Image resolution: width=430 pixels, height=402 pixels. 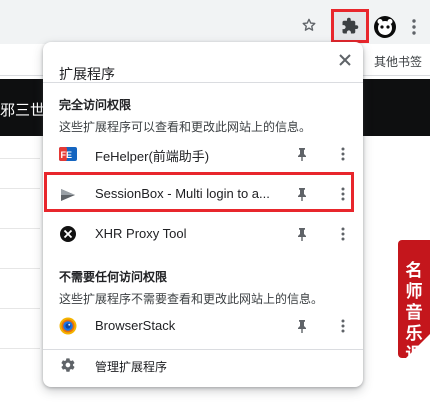 I want to click on extension-name: BrowserStack, so click(x=135, y=325).